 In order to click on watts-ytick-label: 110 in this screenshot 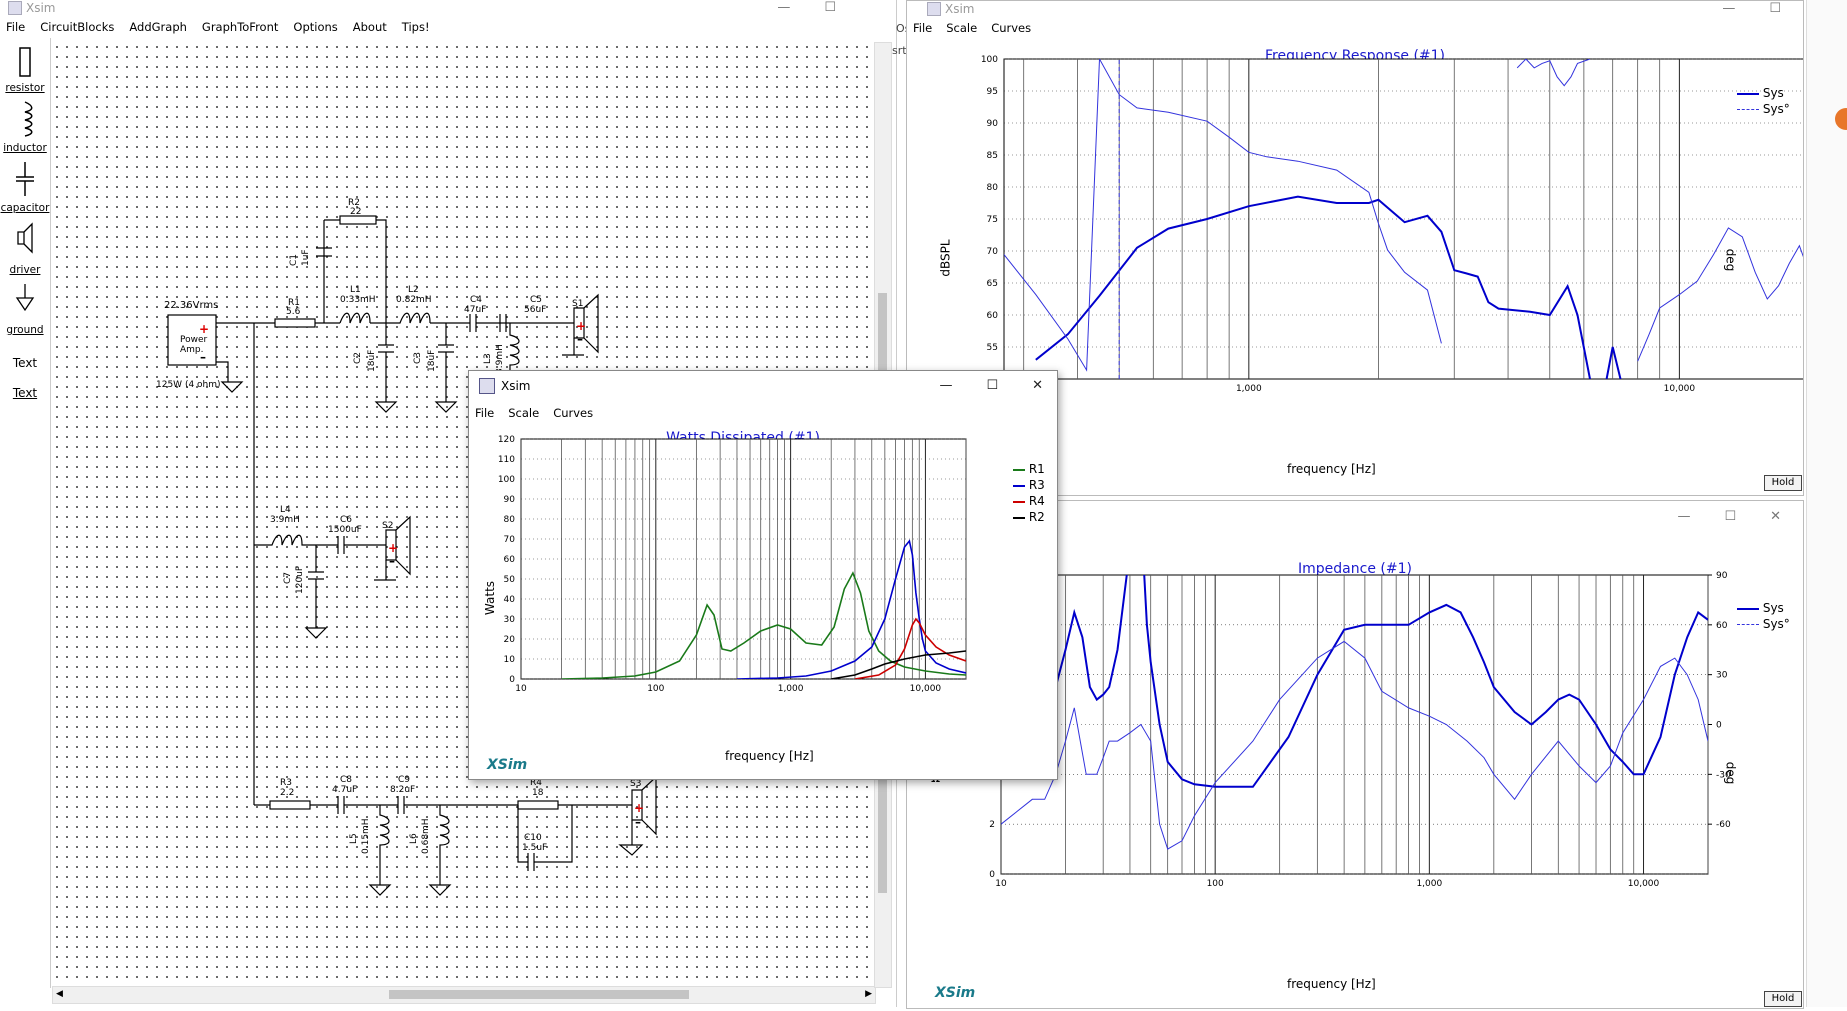, I will do `click(506, 460)`.